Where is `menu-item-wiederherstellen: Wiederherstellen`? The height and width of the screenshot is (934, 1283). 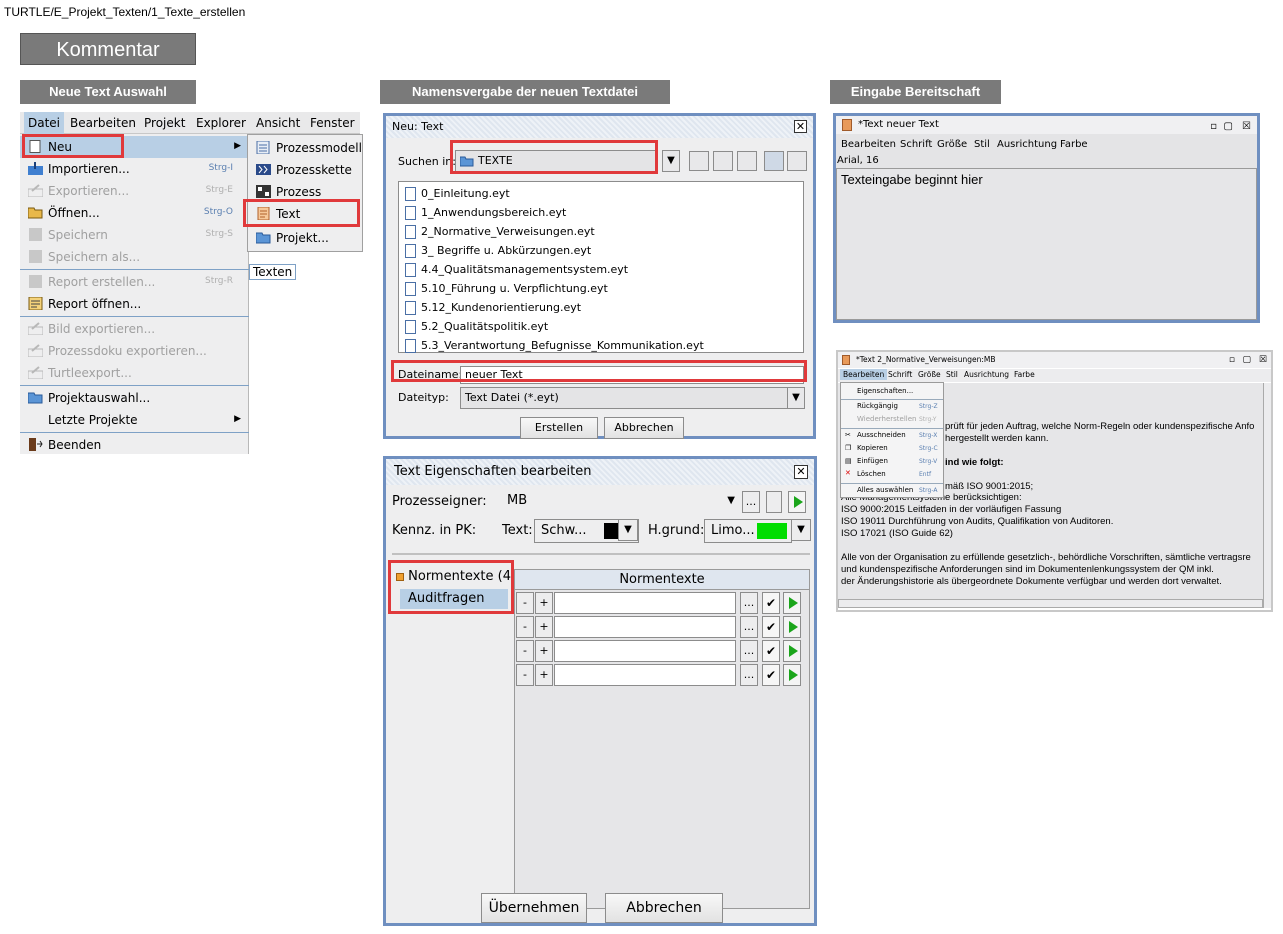 menu-item-wiederherstellen: Wiederherstellen is located at coordinates (886, 419).